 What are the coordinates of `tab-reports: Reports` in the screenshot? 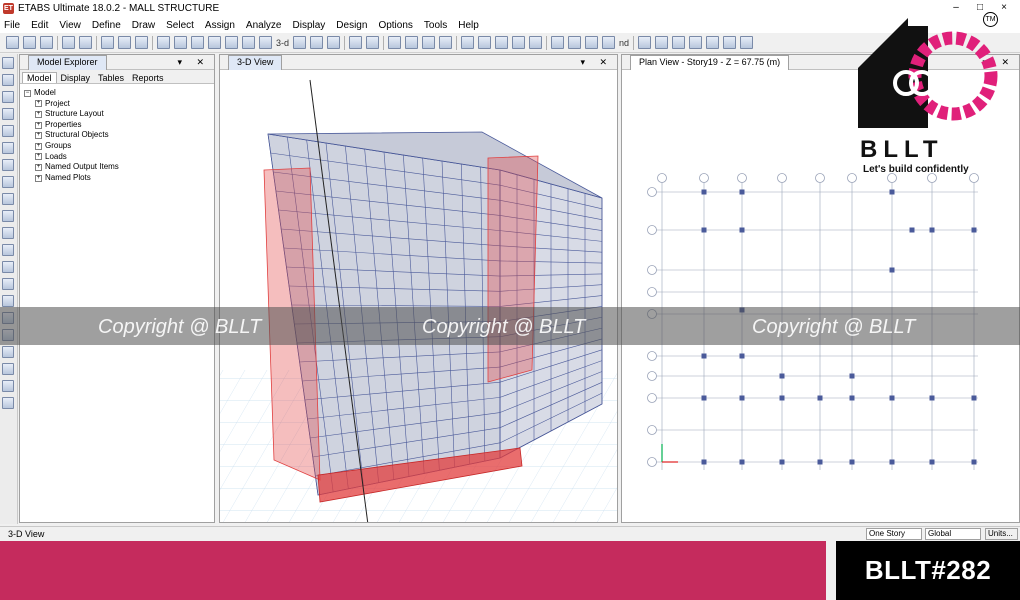 It's located at (148, 78).